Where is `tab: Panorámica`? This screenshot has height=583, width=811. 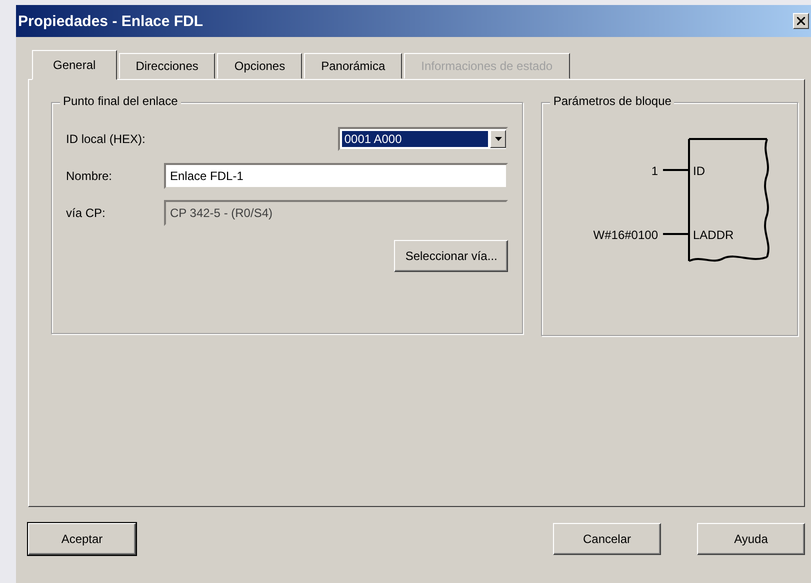
tab: Panorámica is located at coordinates (353, 66).